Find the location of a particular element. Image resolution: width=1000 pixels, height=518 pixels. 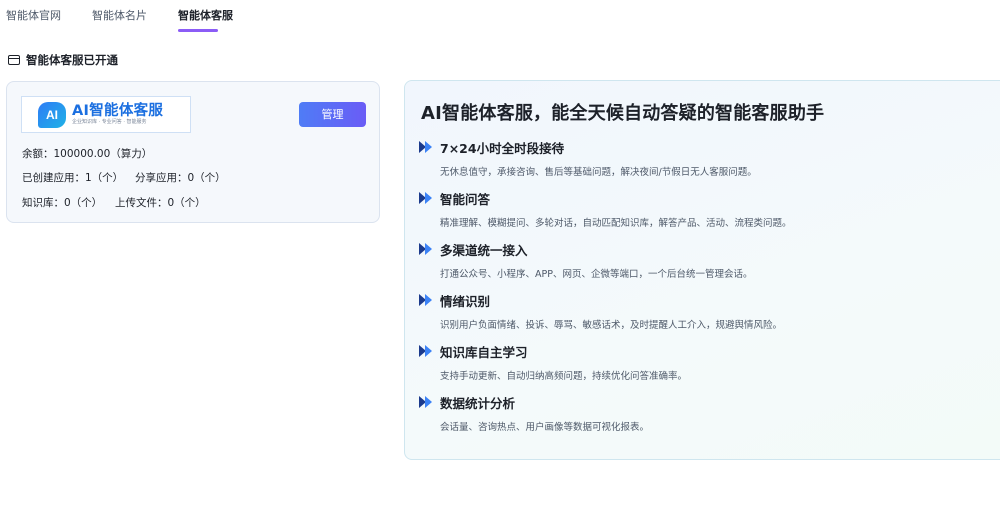

apps-created-text: 已创建应用：1（个） is located at coordinates (73, 178).